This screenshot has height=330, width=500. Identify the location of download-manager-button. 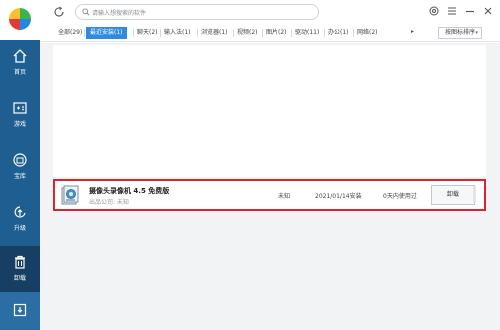
(20, 311).